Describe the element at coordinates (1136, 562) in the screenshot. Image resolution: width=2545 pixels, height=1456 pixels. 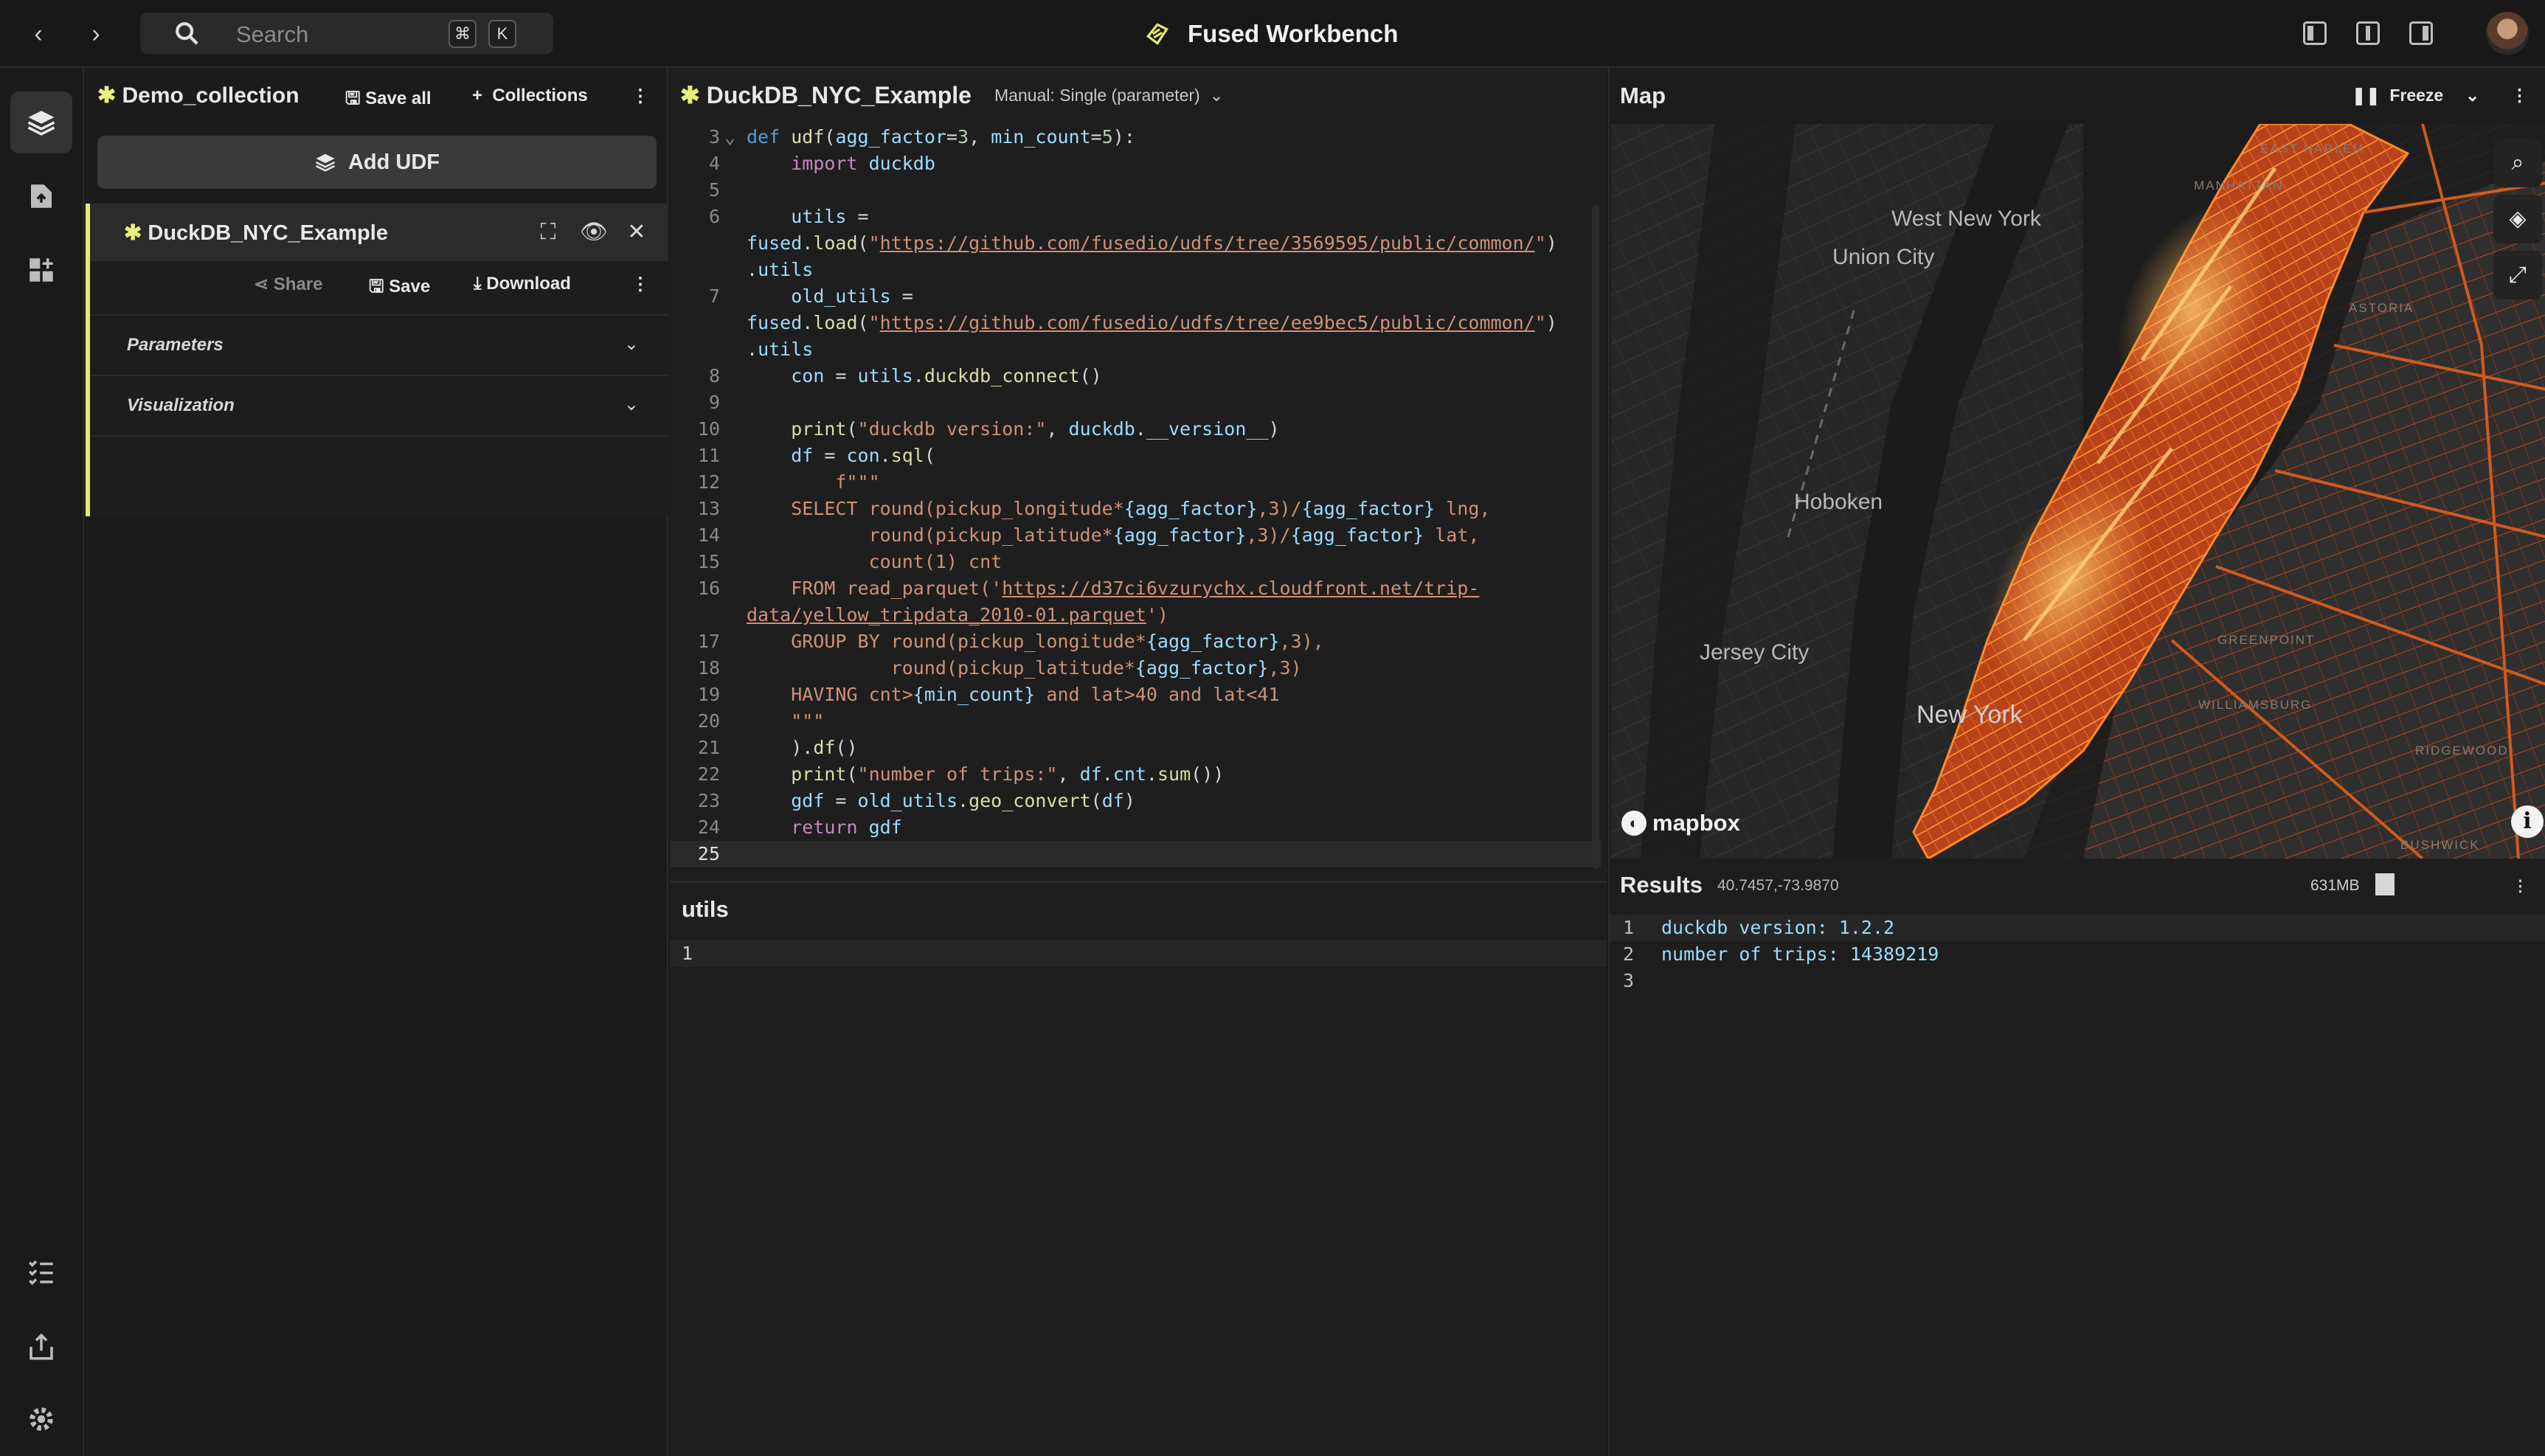
I see `code-line: 15 count(1) cnt` at that location.